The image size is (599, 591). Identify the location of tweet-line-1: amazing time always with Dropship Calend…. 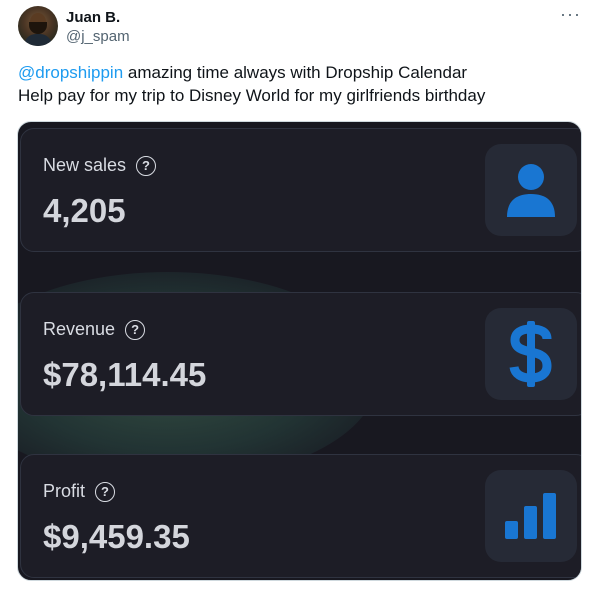
(295, 72).